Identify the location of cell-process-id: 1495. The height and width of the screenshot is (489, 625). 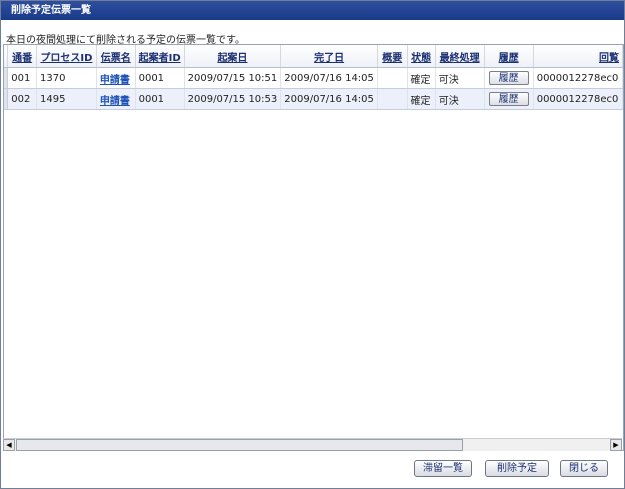
(66, 99).